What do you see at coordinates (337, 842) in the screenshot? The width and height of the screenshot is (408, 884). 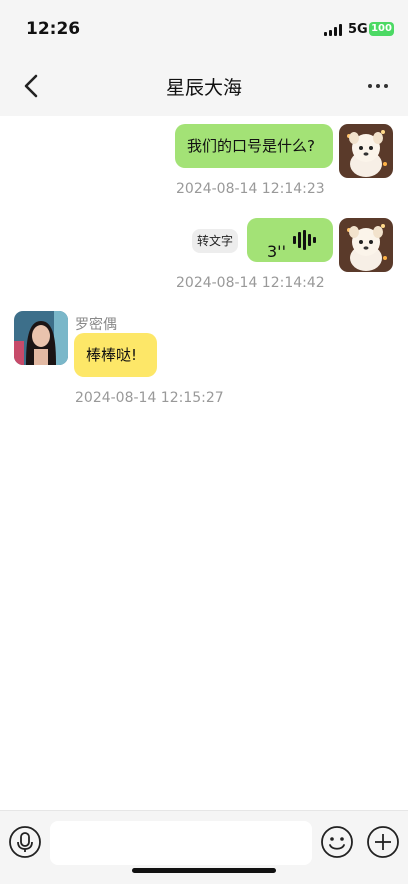 I see `emoji-icon` at bounding box center [337, 842].